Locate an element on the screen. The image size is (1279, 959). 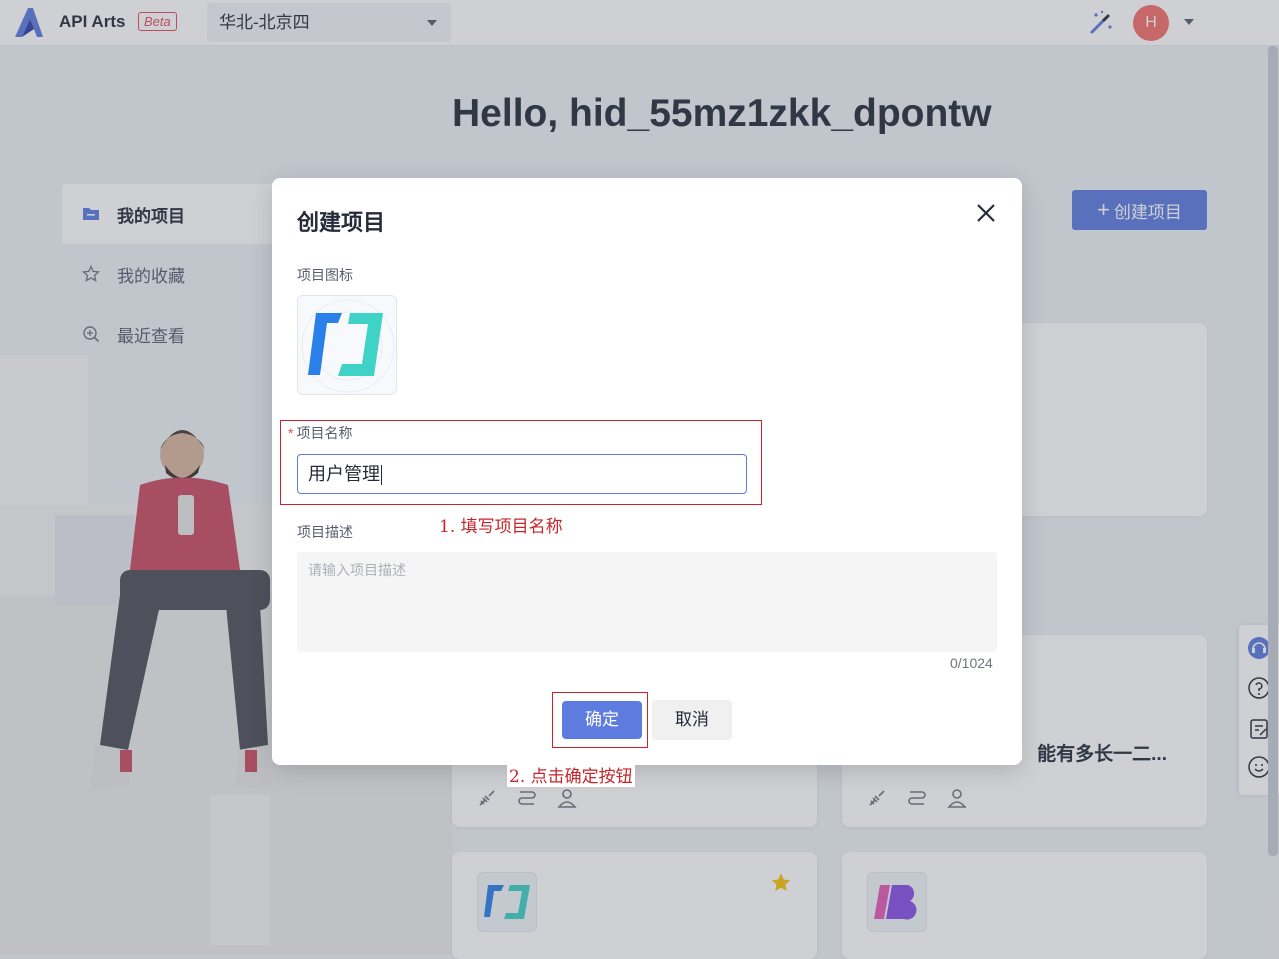
annotation-step2: 2. 点击确定按钮 is located at coordinates (571, 774).